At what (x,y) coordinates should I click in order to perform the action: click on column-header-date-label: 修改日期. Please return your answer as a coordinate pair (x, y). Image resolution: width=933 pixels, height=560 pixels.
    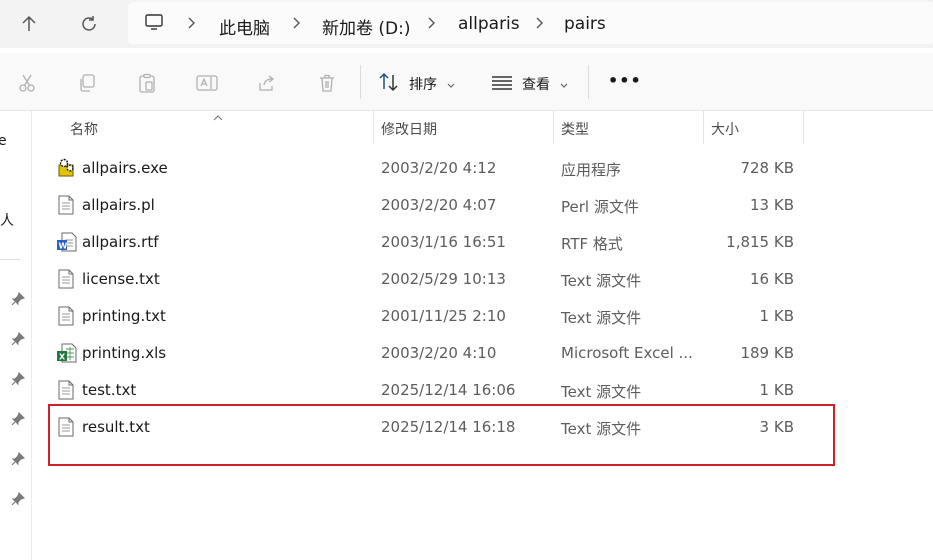
    Looking at the image, I should click on (409, 130).